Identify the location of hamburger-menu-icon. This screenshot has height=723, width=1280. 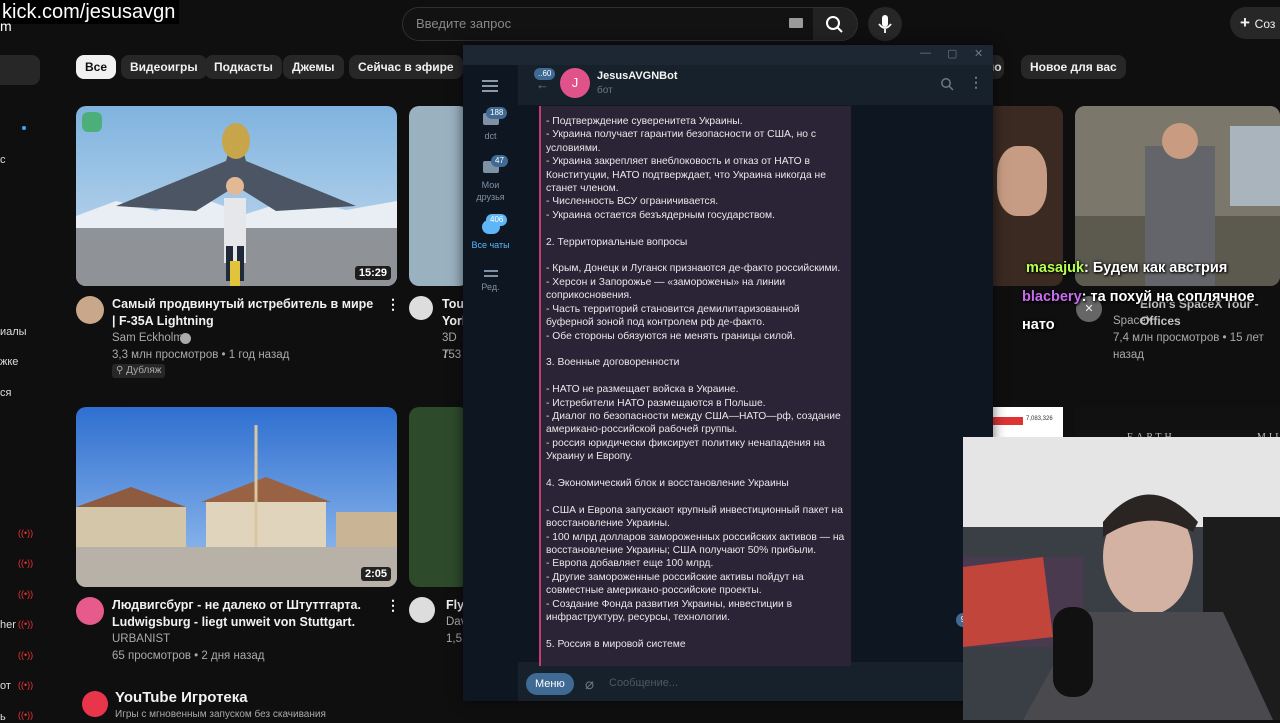
(490, 86).